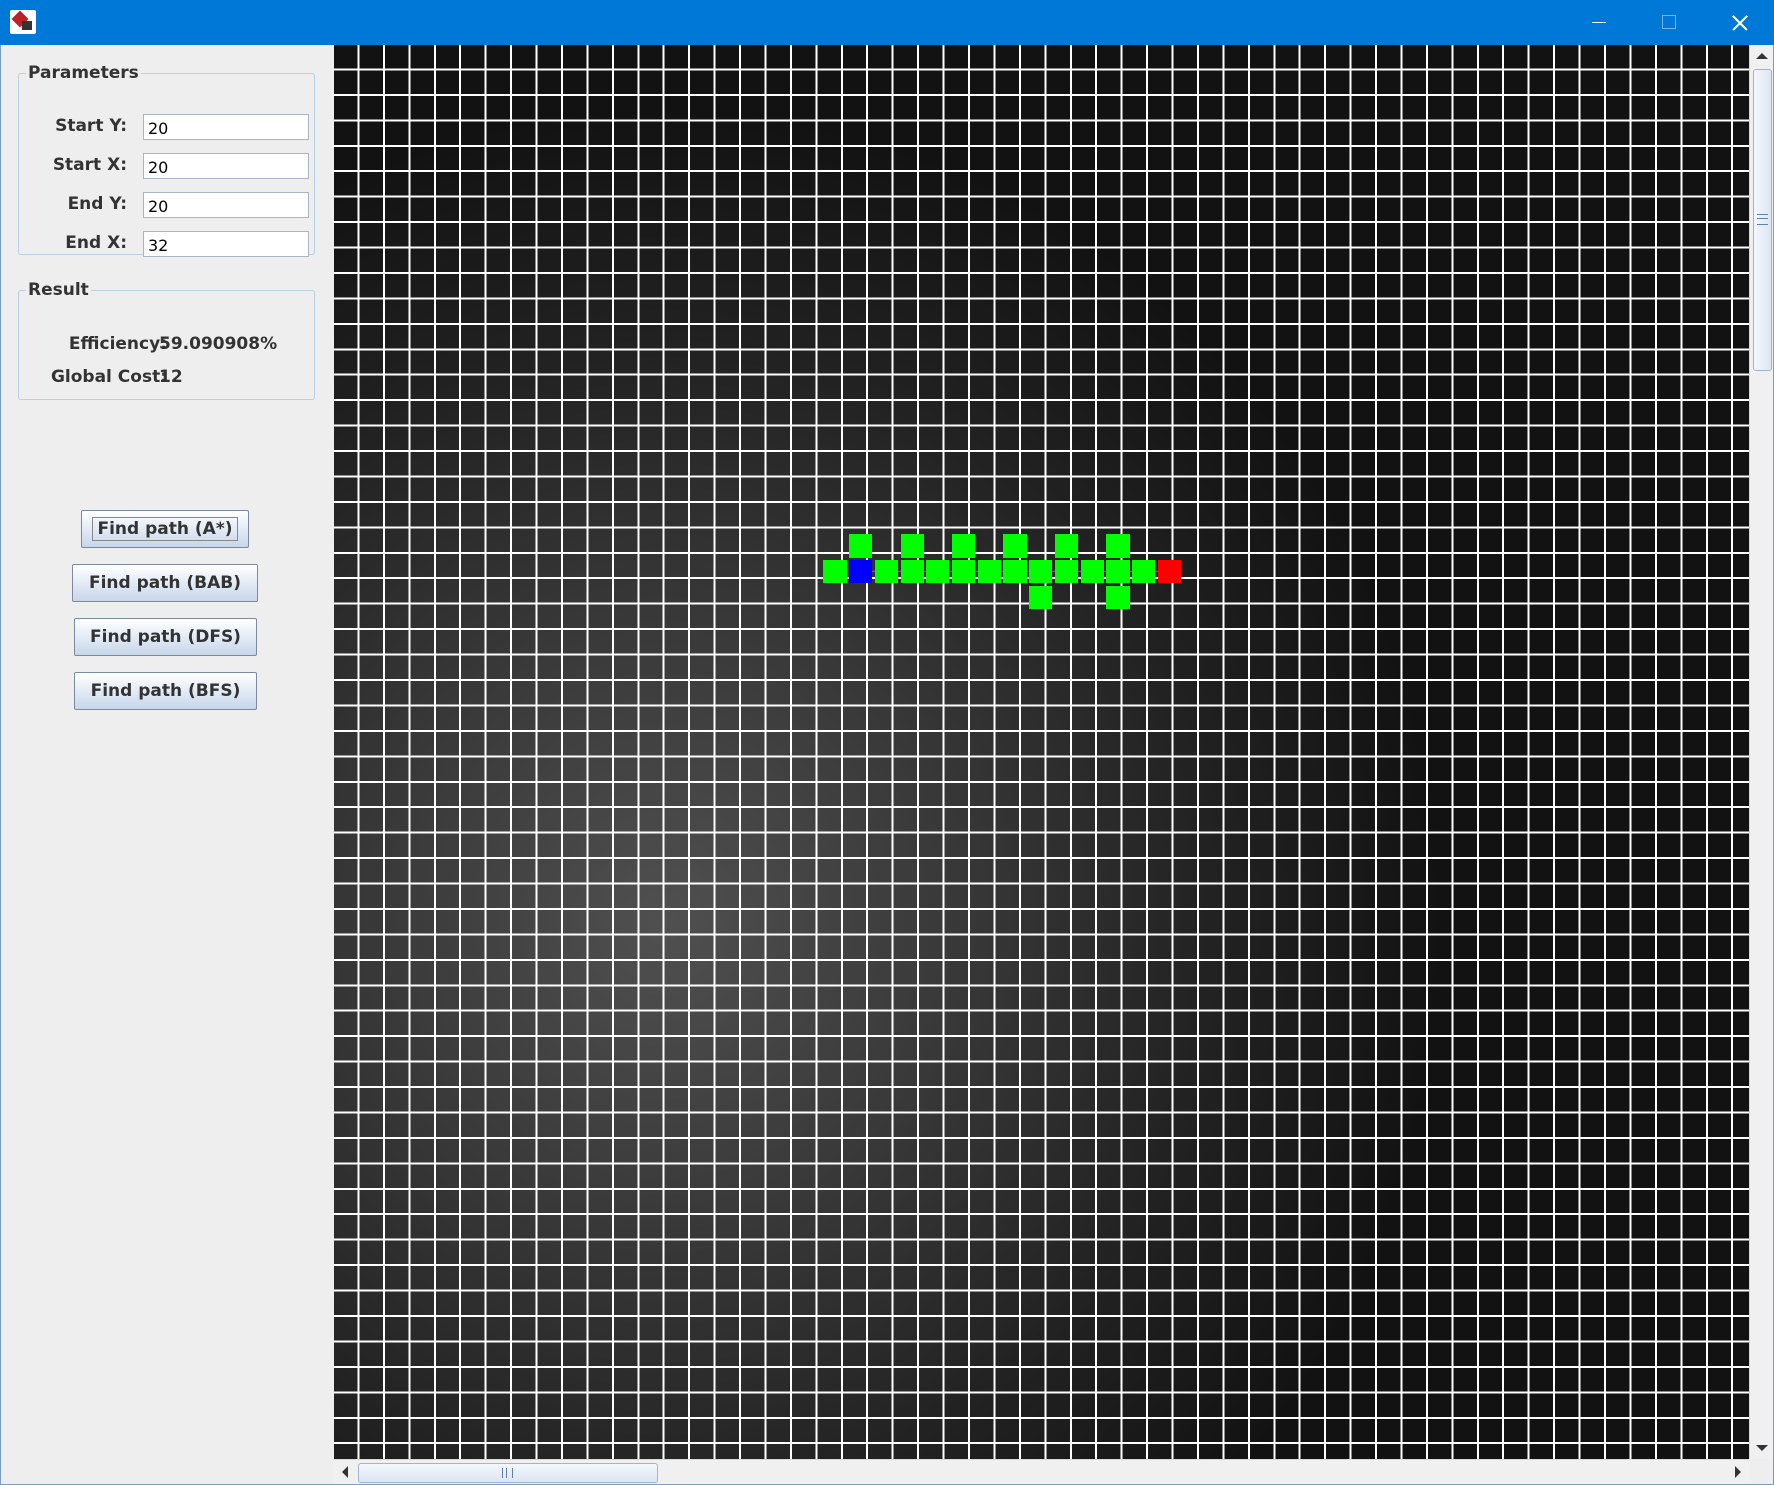 The width and height of the screenshot is (1774, 1485). Describe the element at coordinates (1738, 1472) in the screenshot. I see `scroll-right-arrow-icon` at that location.